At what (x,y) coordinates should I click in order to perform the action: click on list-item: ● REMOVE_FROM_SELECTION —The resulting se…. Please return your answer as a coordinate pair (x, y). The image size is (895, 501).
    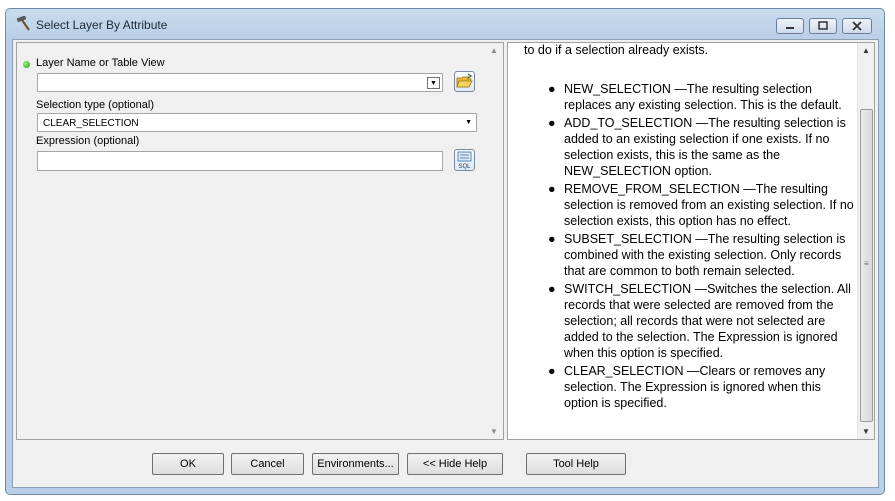
    Looking at the image, I should click on (701, 205).